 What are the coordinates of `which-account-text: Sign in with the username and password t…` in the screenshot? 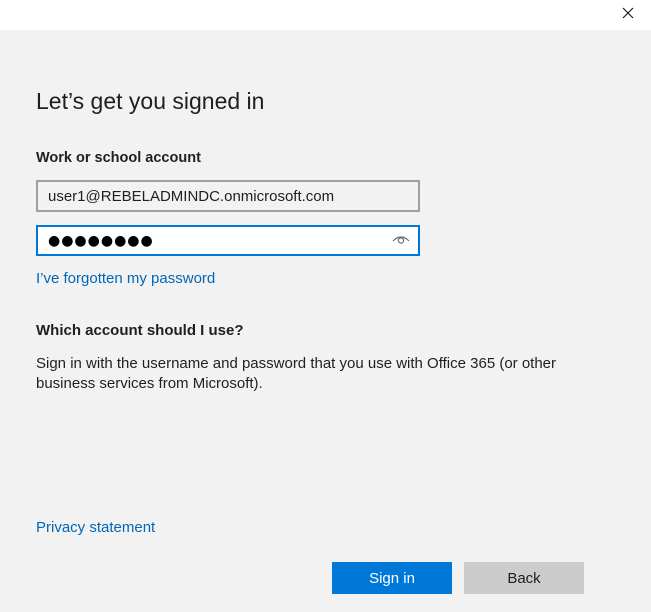 It's located at (296, 373).